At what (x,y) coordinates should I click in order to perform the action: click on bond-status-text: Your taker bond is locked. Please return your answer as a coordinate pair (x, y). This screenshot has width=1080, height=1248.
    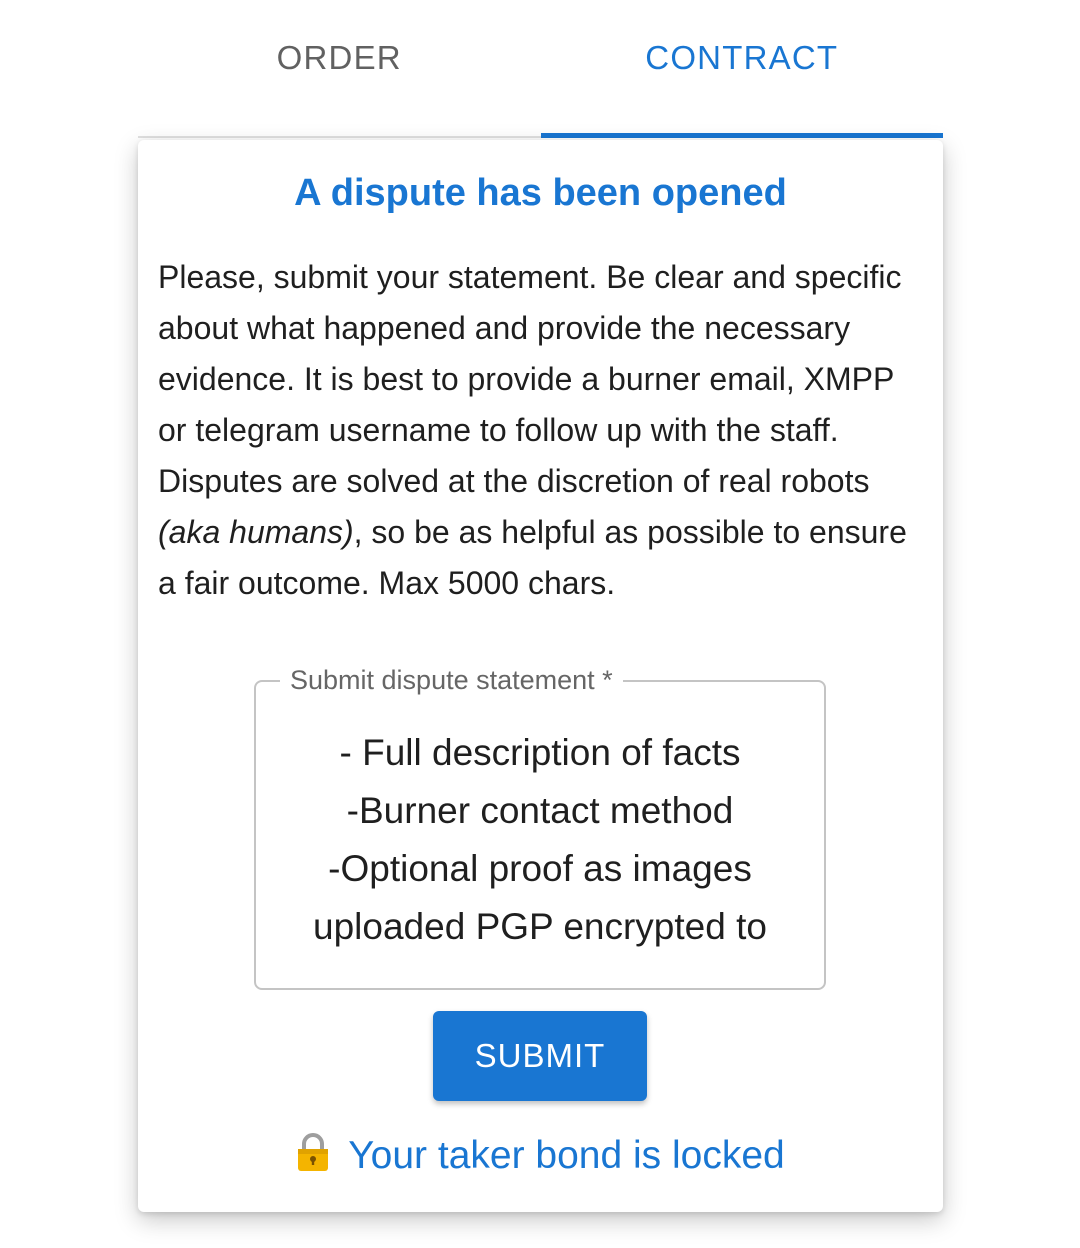
    Looking at the image, I should click on (566, 1155).